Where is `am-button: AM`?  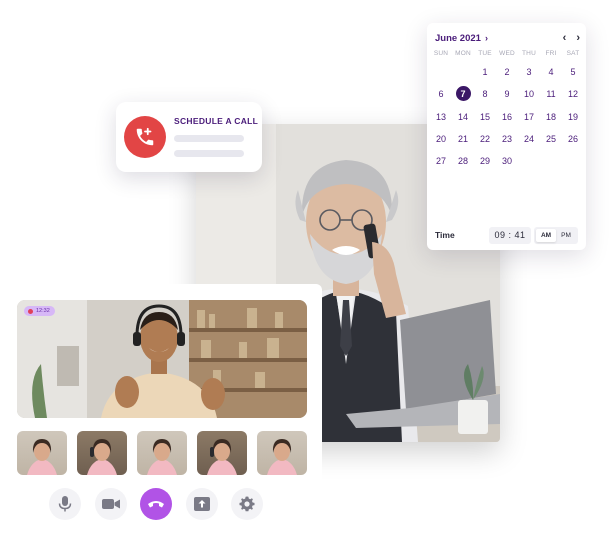
am-button: AM is located at coordinates (546, 235).